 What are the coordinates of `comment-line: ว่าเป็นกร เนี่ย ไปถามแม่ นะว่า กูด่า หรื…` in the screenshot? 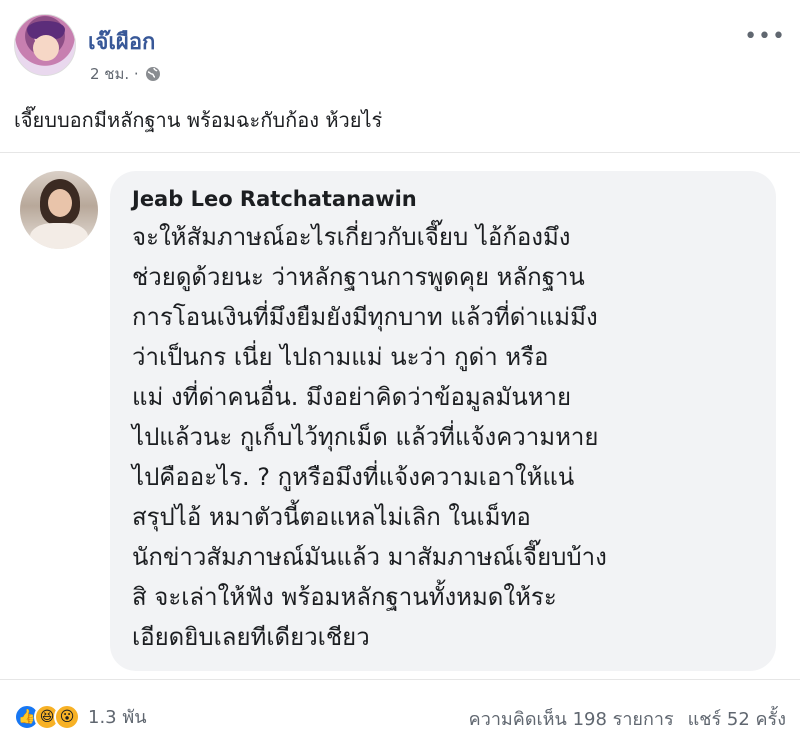 It's located at (340, 357).